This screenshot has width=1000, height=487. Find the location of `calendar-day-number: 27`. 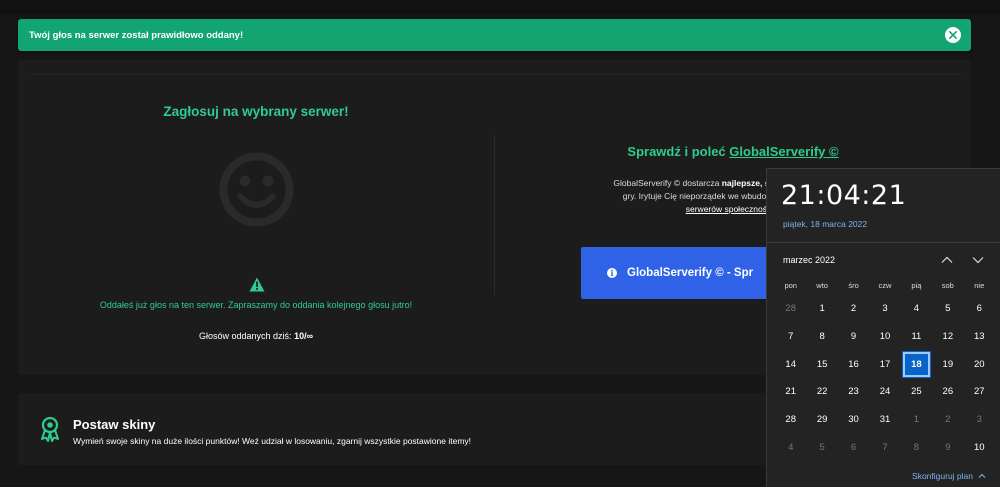

calendar-day-number: 27 is located at coordinates (979, 392).